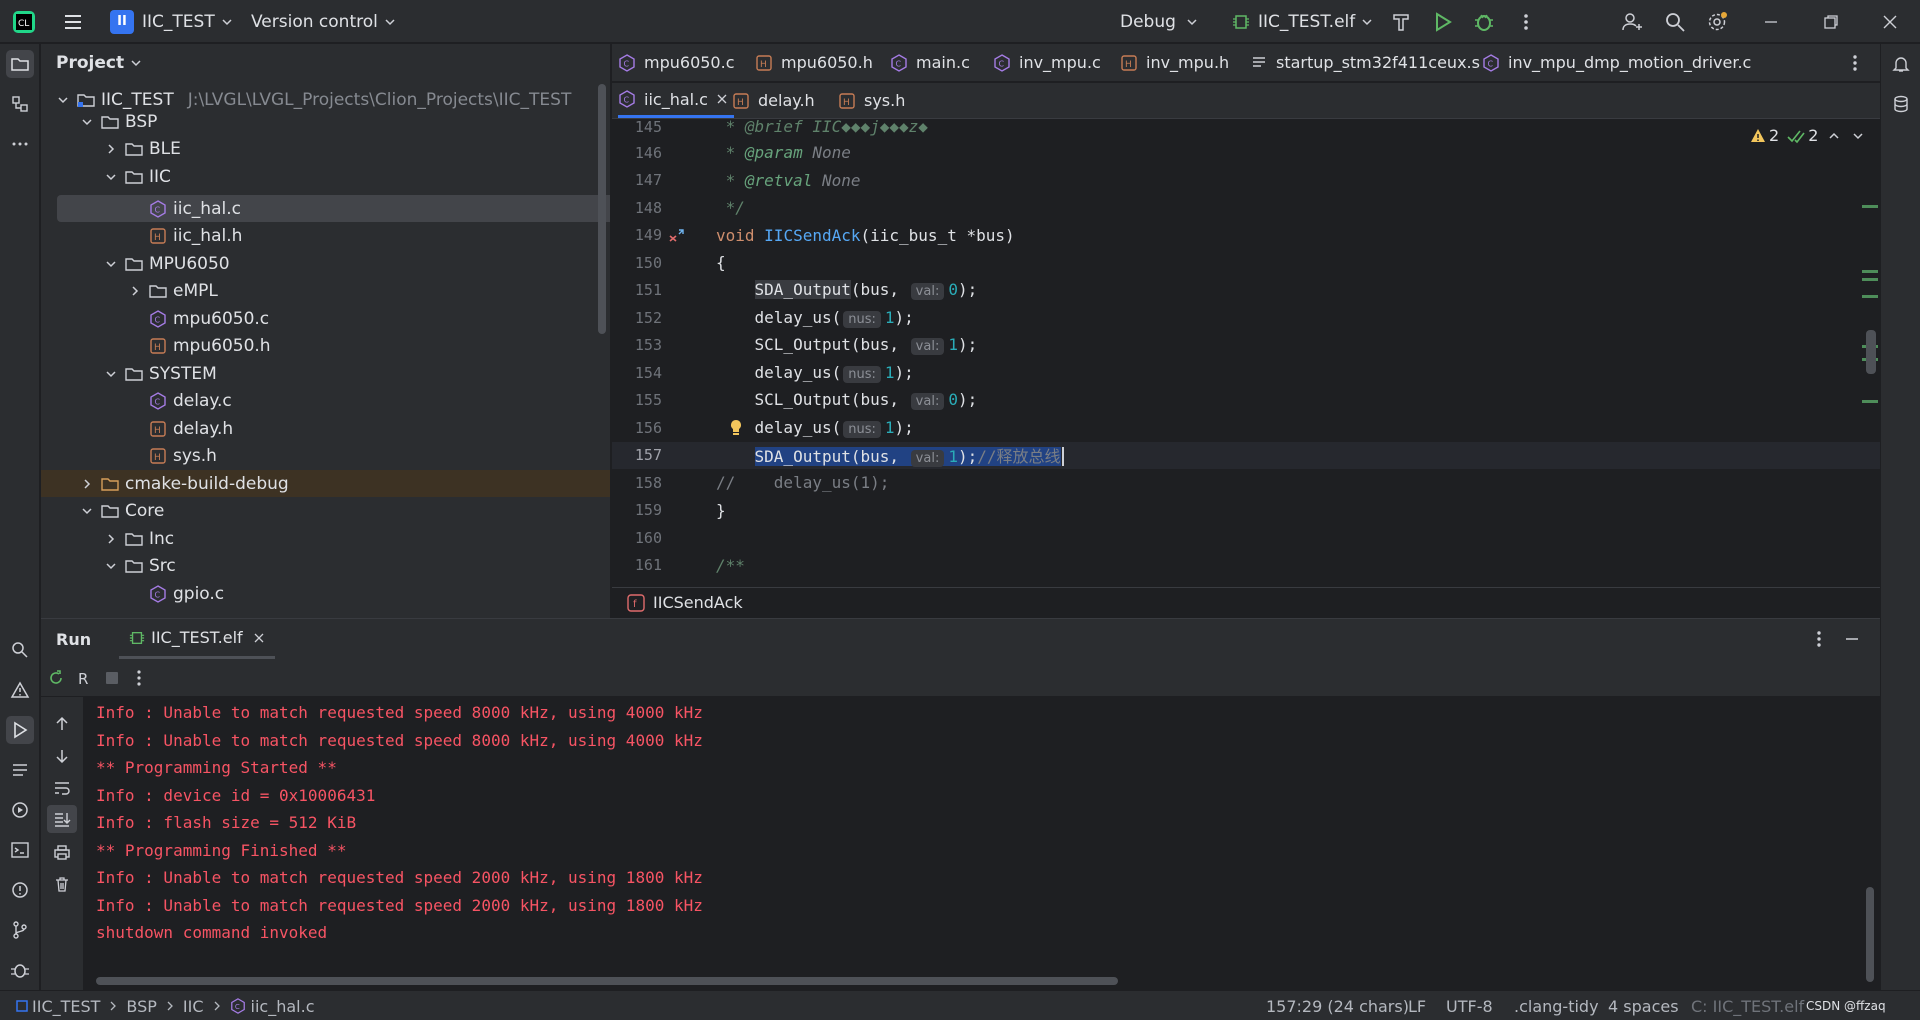 The image size is (1920, 1020). Describe the element at coordinates (20, 104) in the screenshot. I see `structure-tool-button` at that location.